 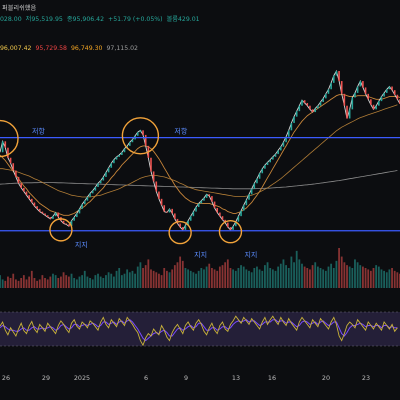 I want to click on x-tick-label: 26, so click(x=6, y=378).